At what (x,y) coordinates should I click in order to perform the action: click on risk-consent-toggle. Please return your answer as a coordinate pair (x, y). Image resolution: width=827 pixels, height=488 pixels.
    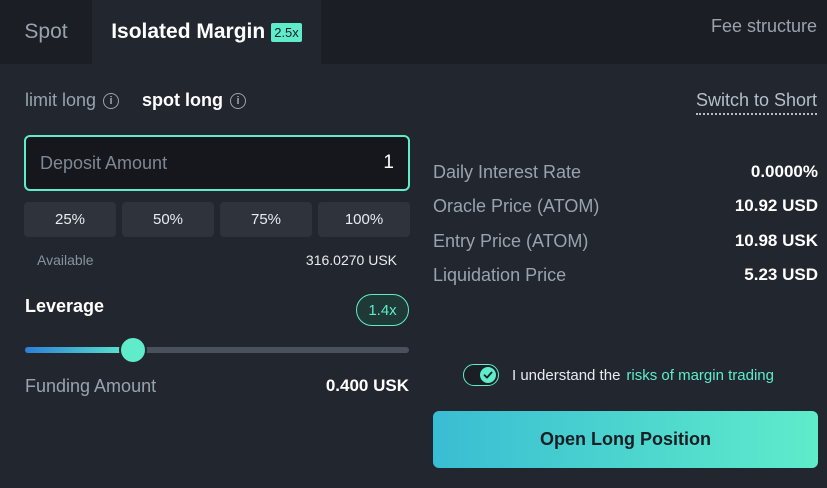
    Looking at the image, I should click on (481, 375).